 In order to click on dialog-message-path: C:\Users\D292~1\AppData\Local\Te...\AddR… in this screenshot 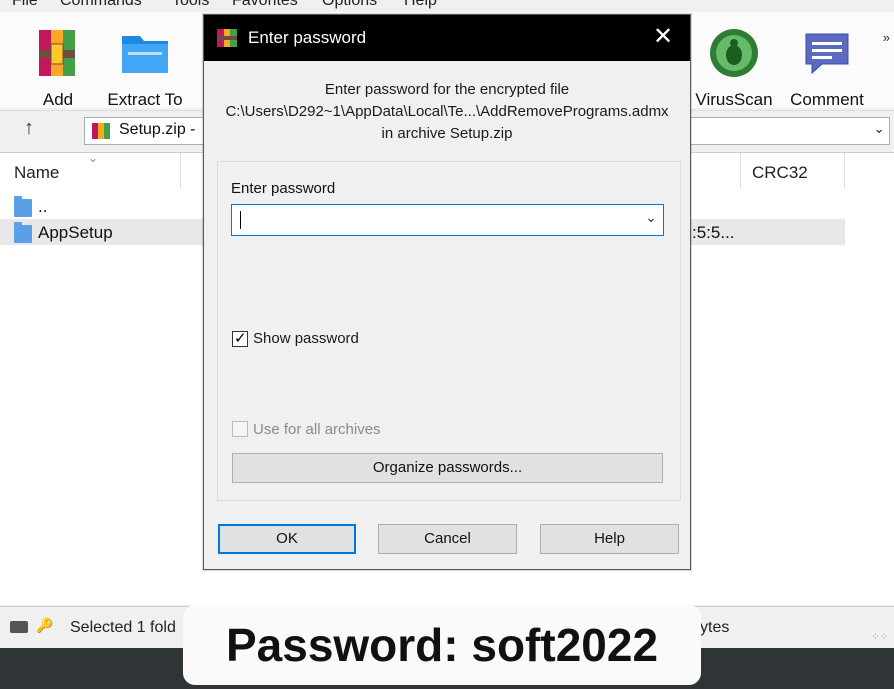, I will do `click(447, 111)`.